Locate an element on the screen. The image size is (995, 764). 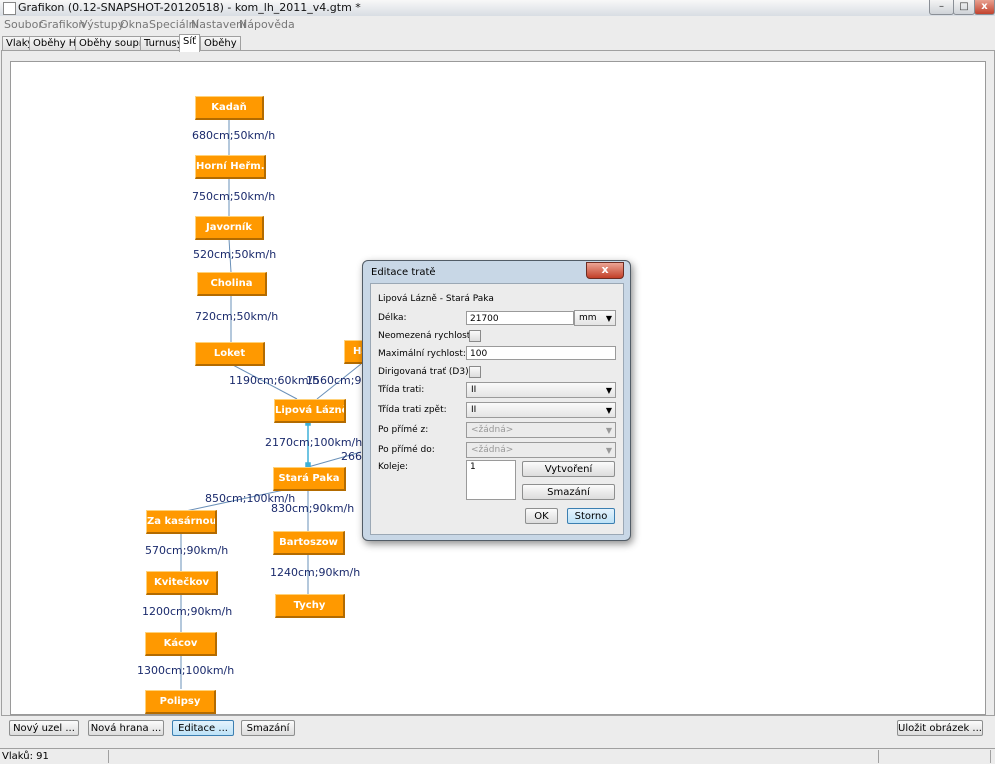
direct-from-value: <žádná> is located at coordinates (492, 430).